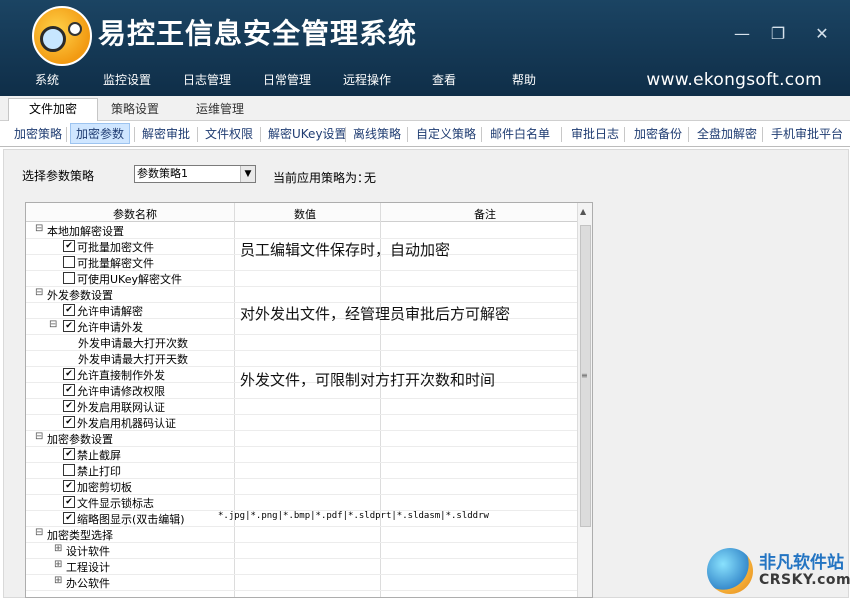 This screenshot has height=598, width=850. What do you see at coordinates (195, 174) in the screenshot?
I see `policy-select: 参数策略1 ▼` at bounding box center [195, 174].